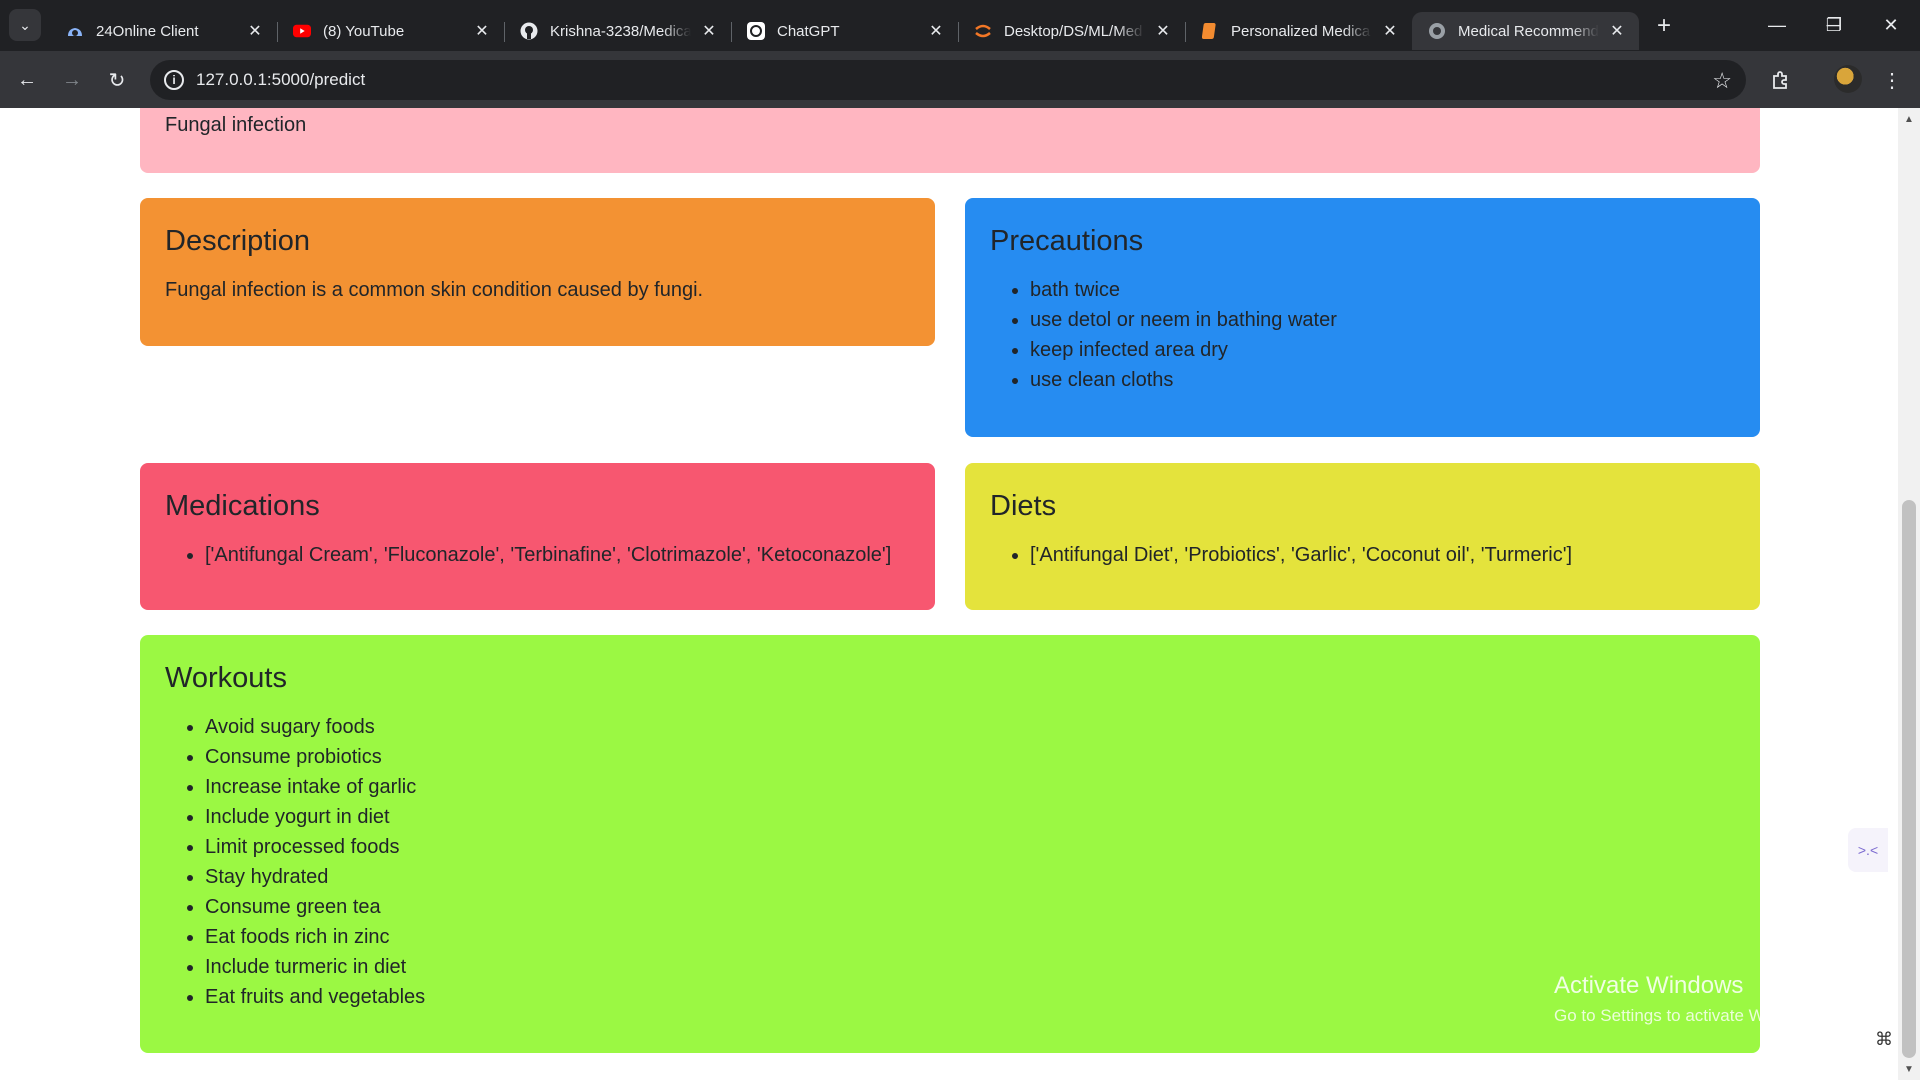  I want to click on extensions-icon, so click(1780, 80).